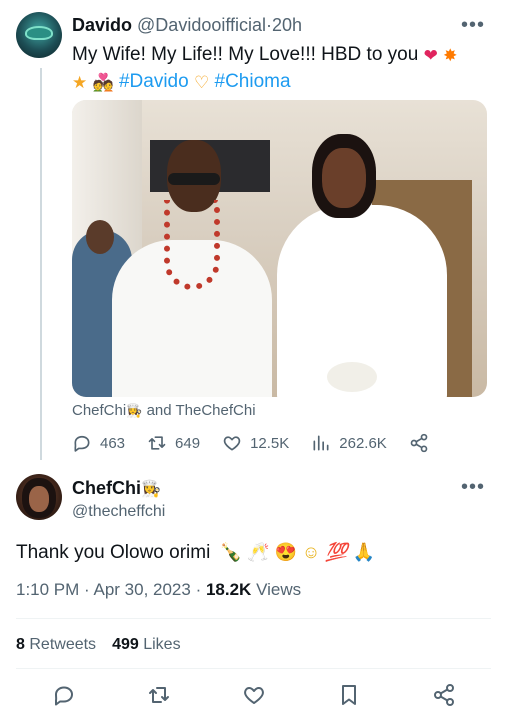 The height and width of the screenshot is (720, 507). Describe the element at coordinates (154, 81) in the screenshot. I see `hashtag-davido: #Davido` at that location.